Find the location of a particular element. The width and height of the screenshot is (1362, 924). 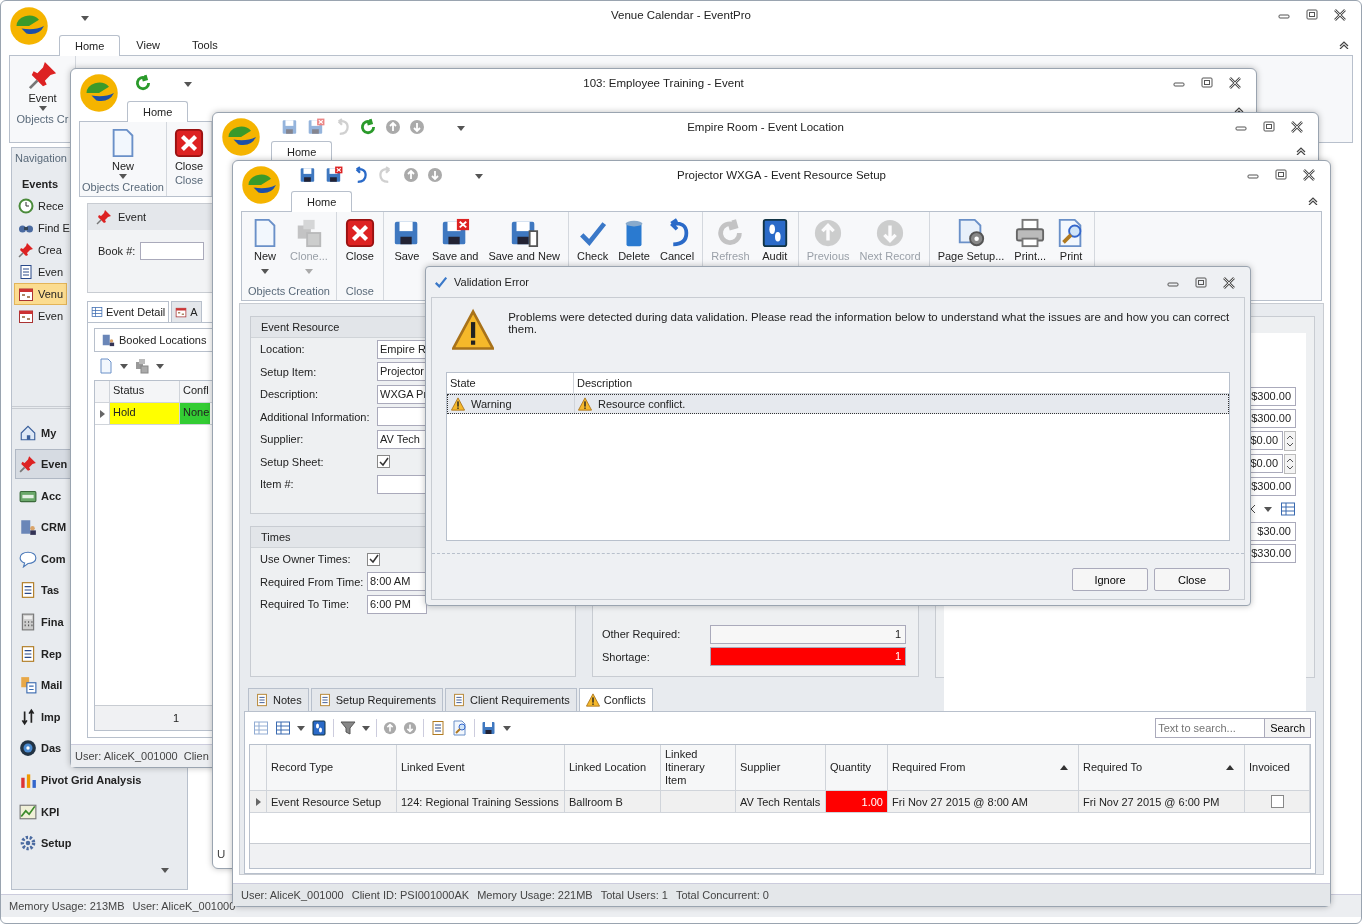

tab: Conflicts is located at coordinates (615, 699).